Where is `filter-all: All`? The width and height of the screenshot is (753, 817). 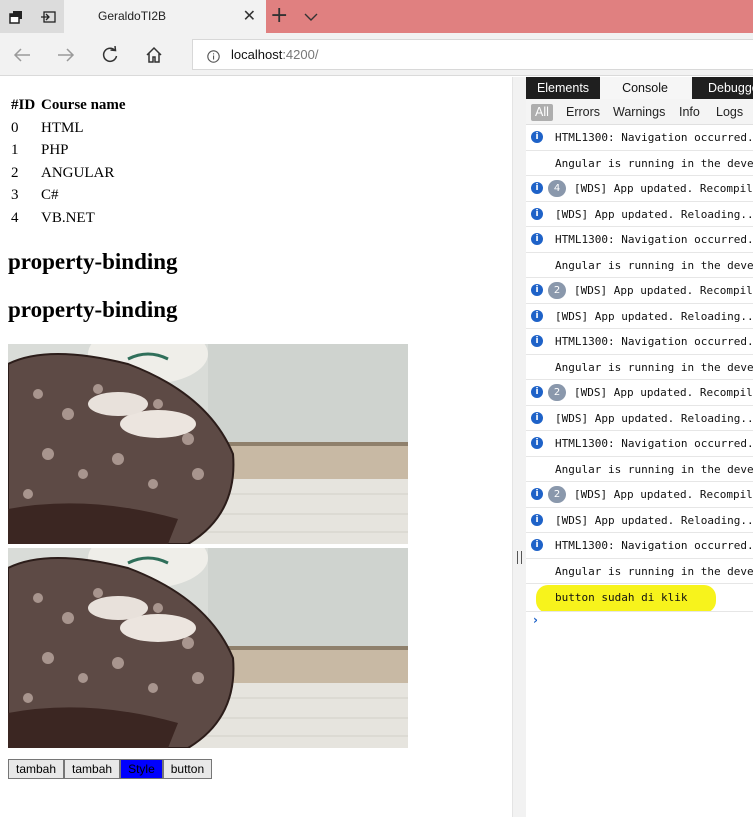
filter-all: All is located at coordinates (542, 112).